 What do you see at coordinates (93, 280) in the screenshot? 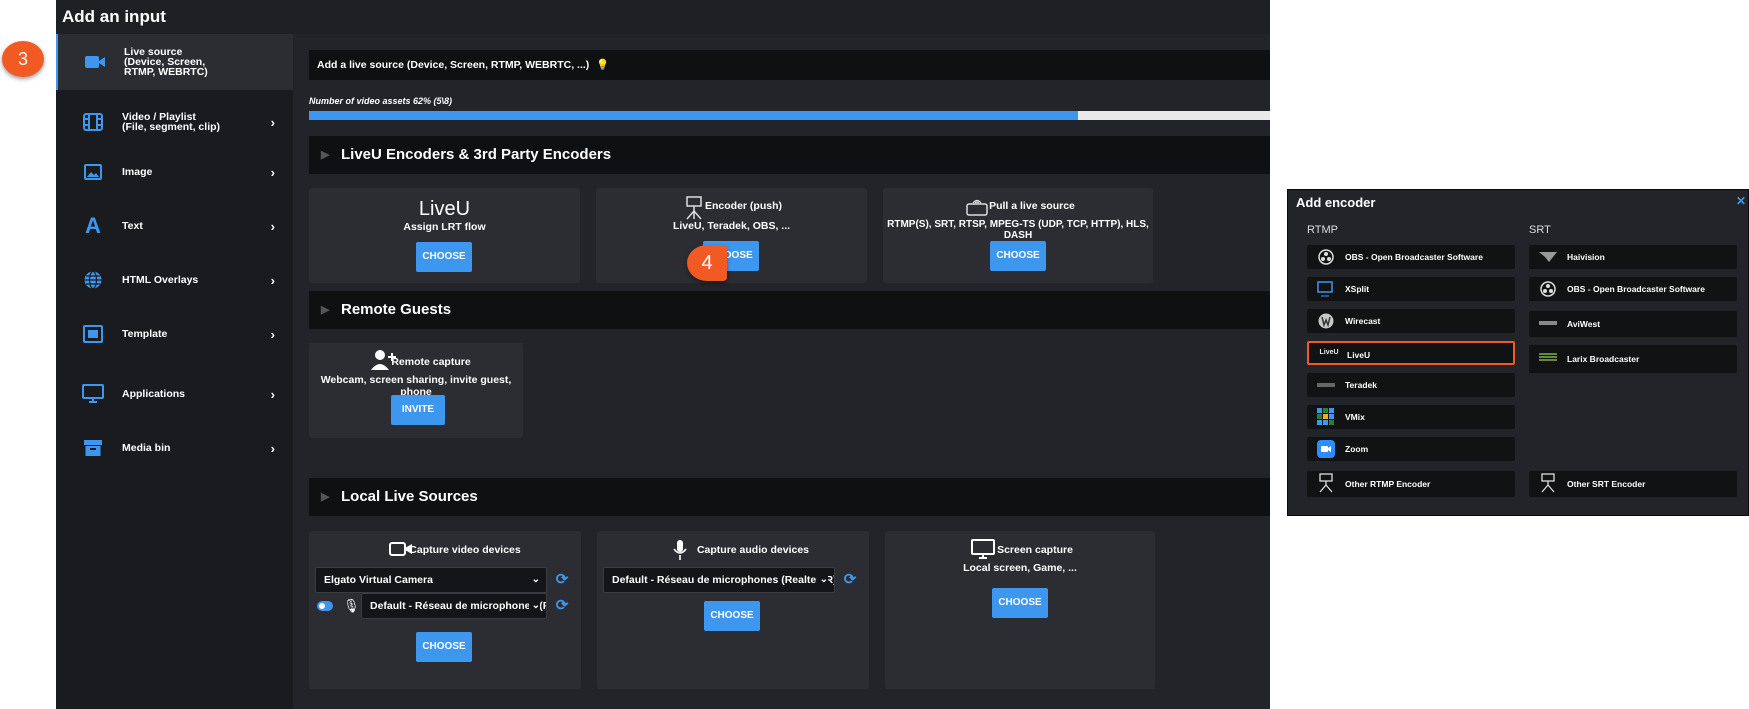
I see `globe-icon` at bounding box center [93, 280].